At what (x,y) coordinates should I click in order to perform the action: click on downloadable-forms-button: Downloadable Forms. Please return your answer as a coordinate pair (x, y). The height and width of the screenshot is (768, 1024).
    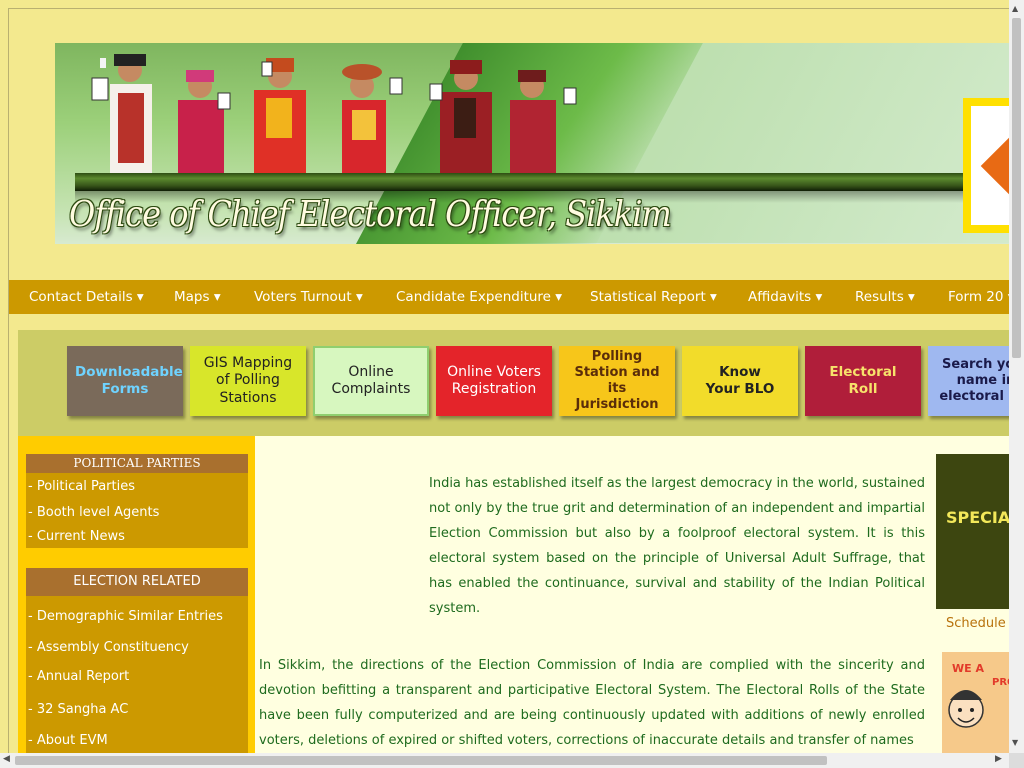
    Looking at the image, I should click on (125, 381).